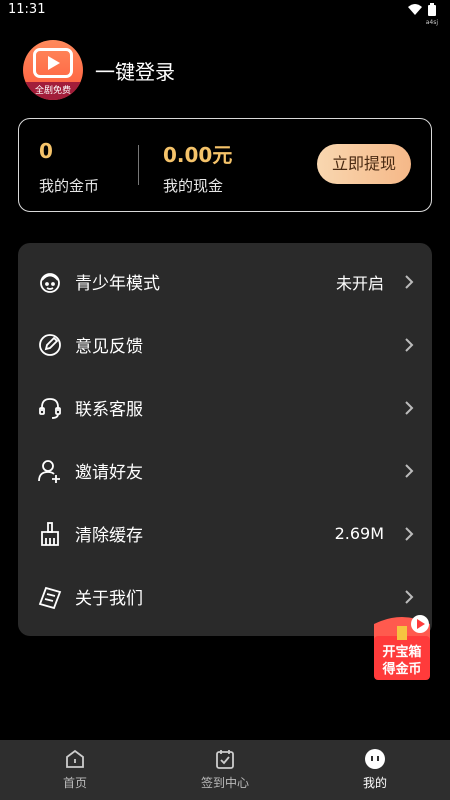 Image resolution: width=450 pixels, height=800 pixels. I want to click on one-click-login: 一键登录, so click(135, 70).